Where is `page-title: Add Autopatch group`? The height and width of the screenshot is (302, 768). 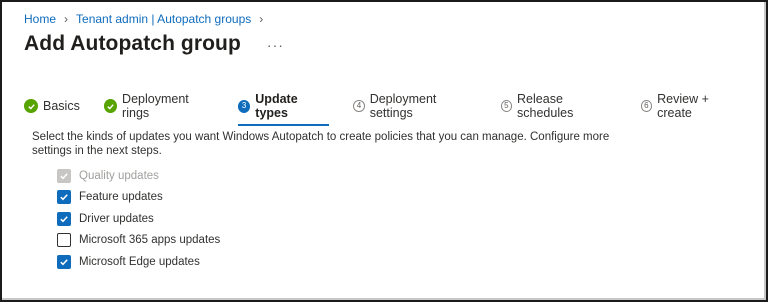
page-title: Add Autopatch group is located at coordinates (132, 43).